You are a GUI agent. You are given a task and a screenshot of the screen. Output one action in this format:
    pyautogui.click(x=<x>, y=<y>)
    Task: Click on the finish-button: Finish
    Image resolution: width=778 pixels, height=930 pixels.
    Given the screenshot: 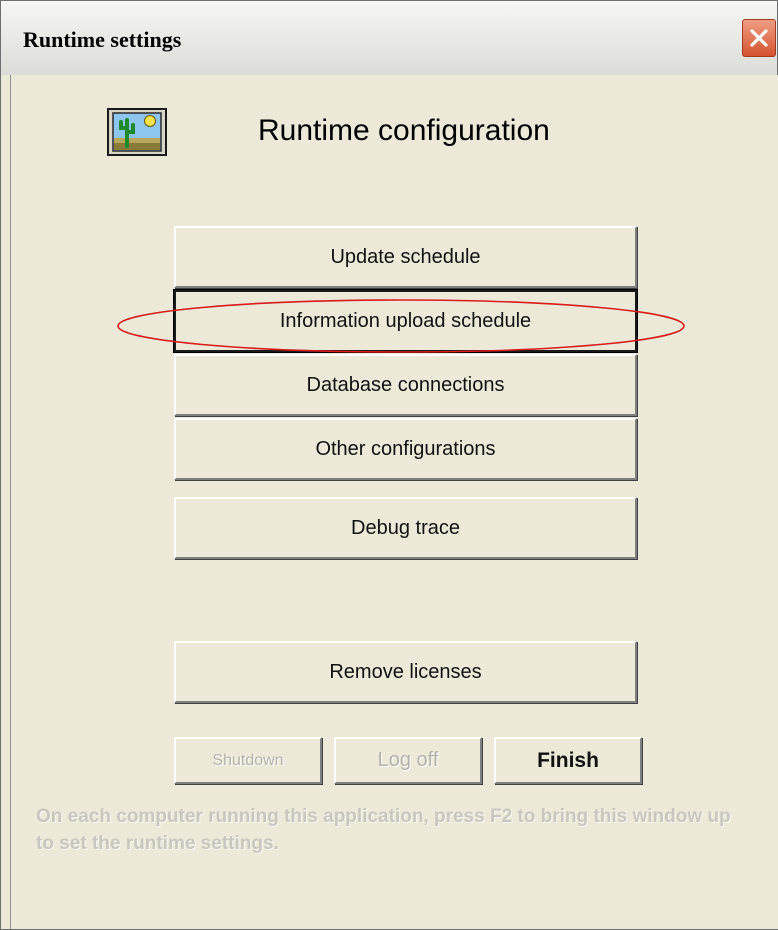 What is the action you would take?
    pyautogui.click(x=568, y=760)
    